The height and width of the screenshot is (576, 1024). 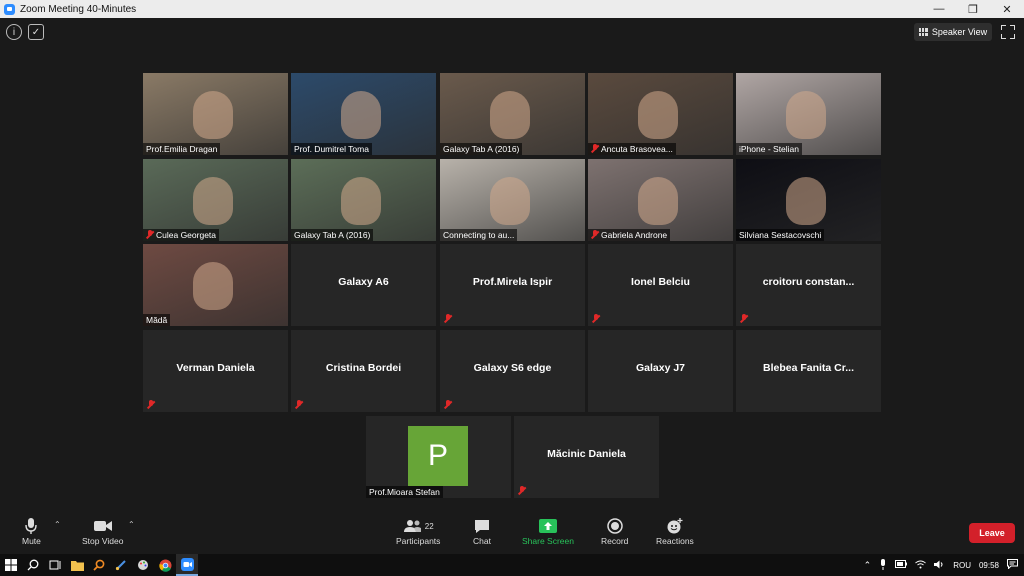 What do you see at coordinates (131, 524) in the screenshot?
I see `video-options-caret-icon: ⌃` at bounding box center [131, 524].